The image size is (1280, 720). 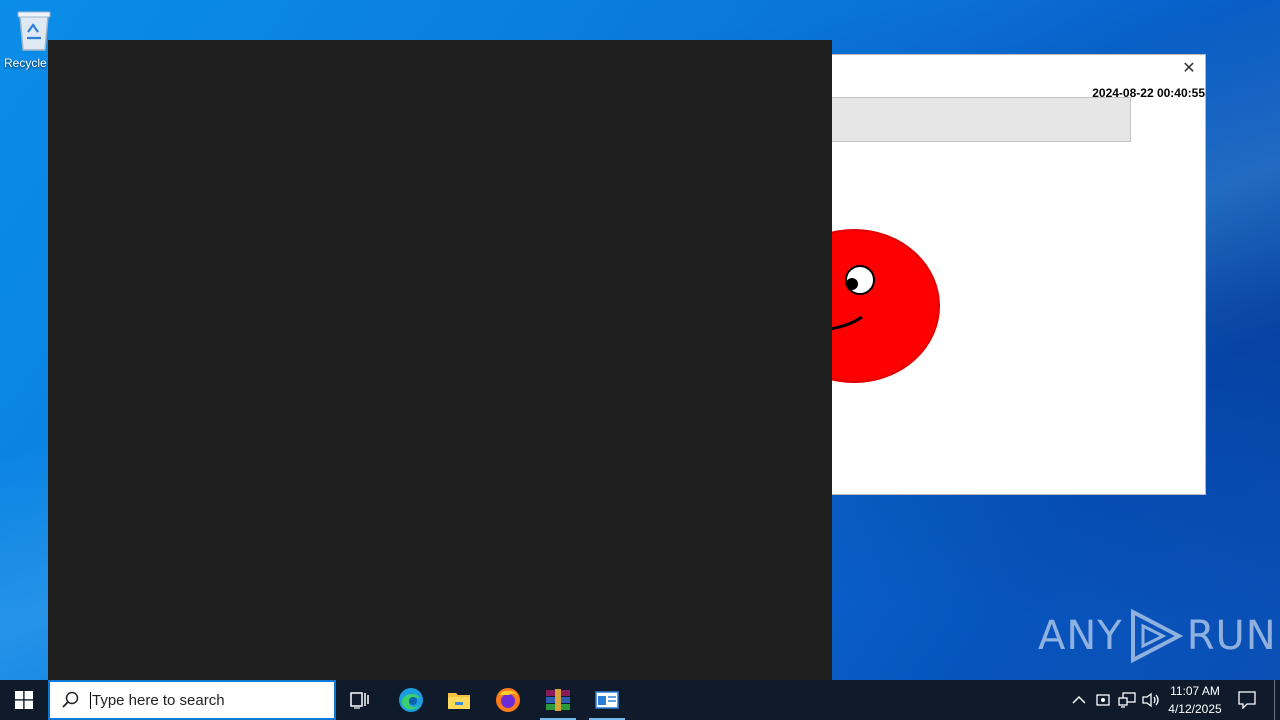 I want to click on taskbar-app-active-window, so click(x=607, y=700).